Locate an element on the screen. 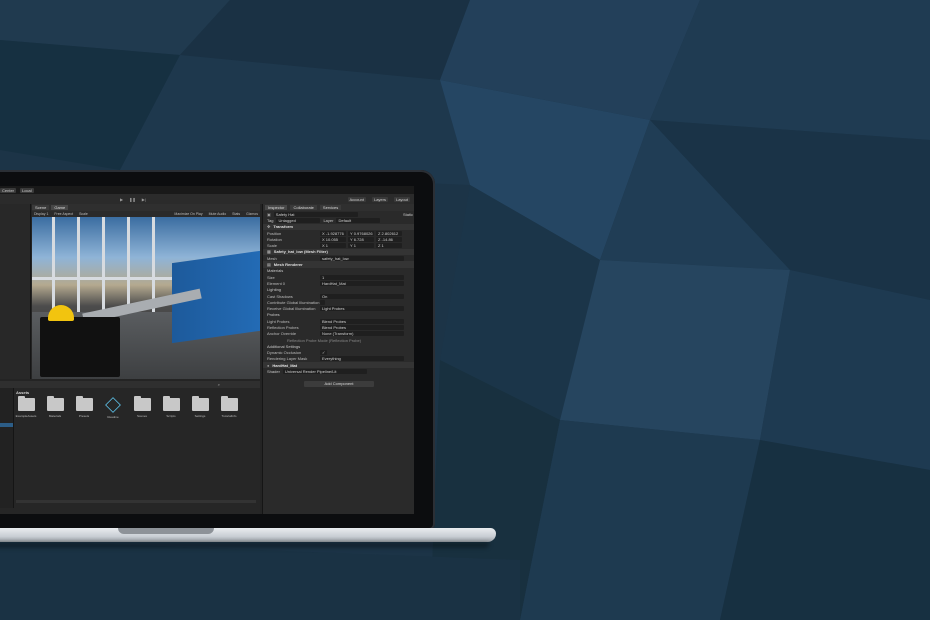 Image resolution: width=930 pixels, height=620 pixels. scale-slider: Scale is located at coordinates (83, 214).